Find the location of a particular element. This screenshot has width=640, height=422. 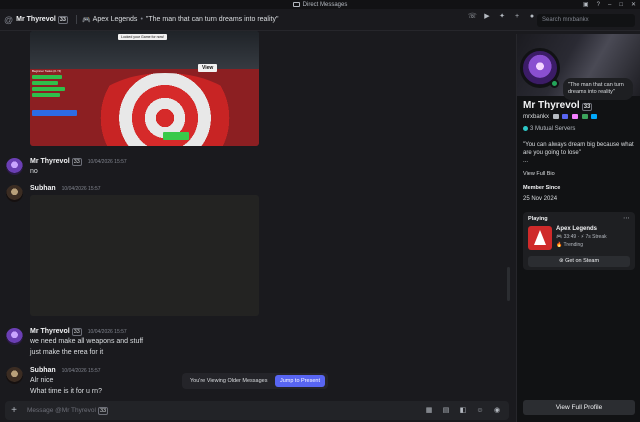

attachment-view-label: View is located at coordinates (208, 68).